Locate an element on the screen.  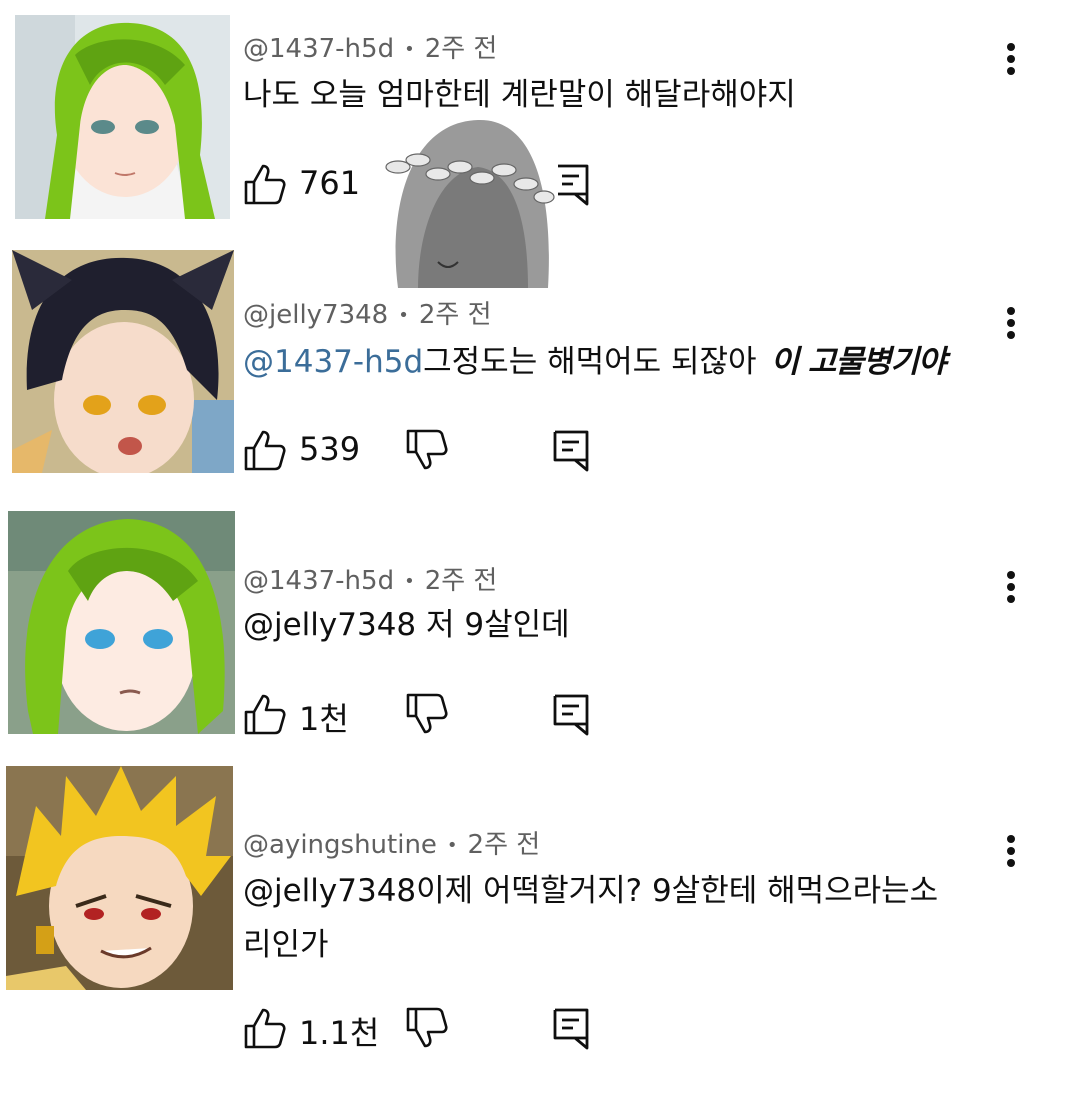
comment-author: @ayingshutine is located at coordinates (340, 845).